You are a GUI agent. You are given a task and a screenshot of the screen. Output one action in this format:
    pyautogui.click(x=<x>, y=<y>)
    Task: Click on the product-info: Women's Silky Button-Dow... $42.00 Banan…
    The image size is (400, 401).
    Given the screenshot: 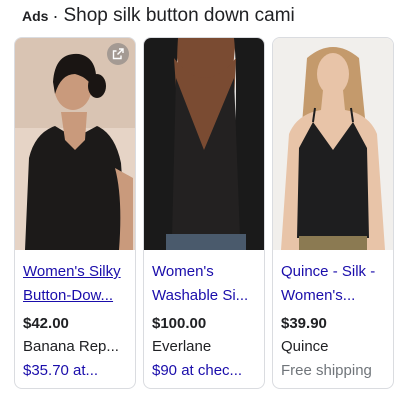 What is the action you would take?
    pyautogui.click(x=76, y=320)
    